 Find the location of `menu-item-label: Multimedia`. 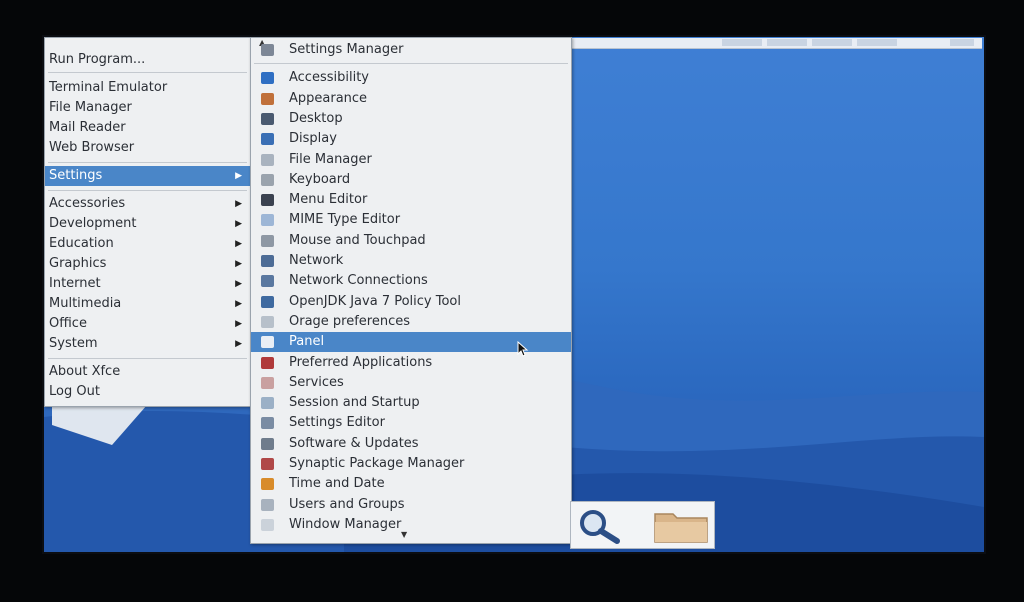

menu-item-label: Multimedia is located at coordinates (85, 303).